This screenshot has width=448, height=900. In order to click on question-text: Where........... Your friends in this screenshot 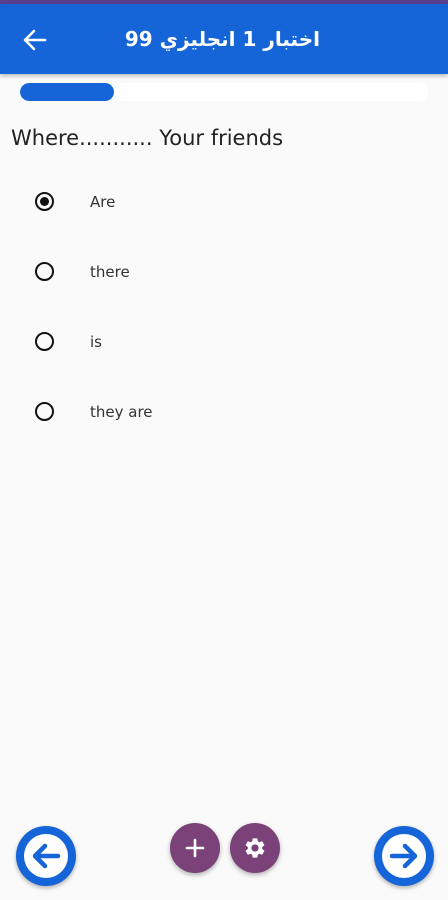, I will do `click(147, 138)`.